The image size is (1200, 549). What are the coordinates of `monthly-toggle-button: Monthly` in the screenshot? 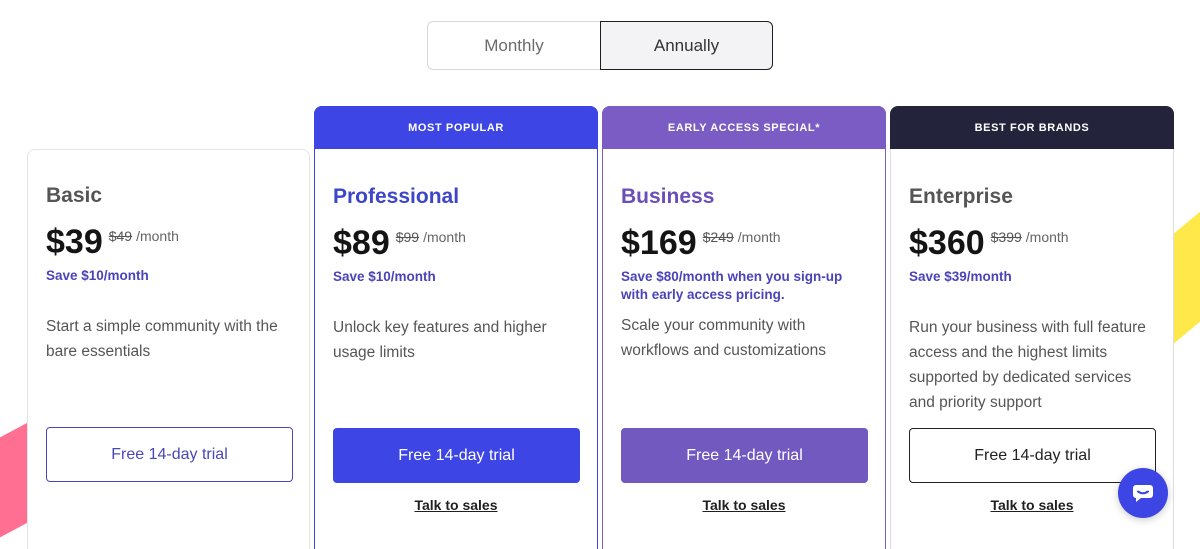 It's located at (513, 45).